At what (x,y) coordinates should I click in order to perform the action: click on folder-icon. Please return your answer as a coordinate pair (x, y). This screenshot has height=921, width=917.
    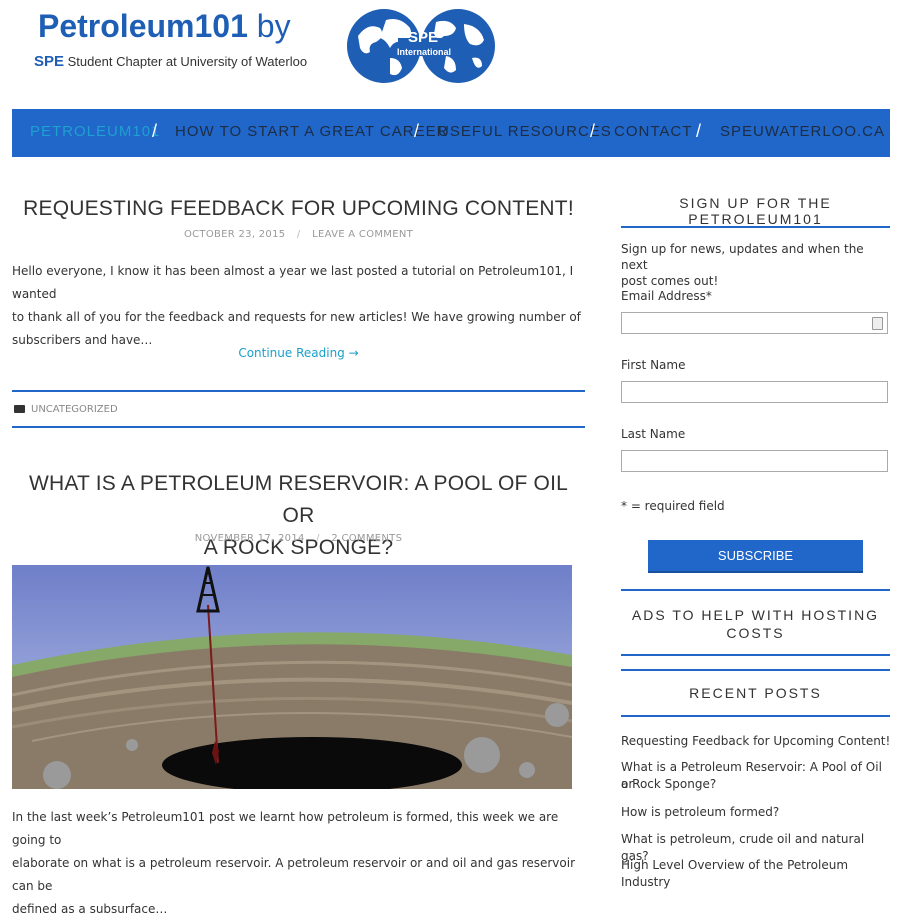
    Looking at the image, I should click on (19, 409).